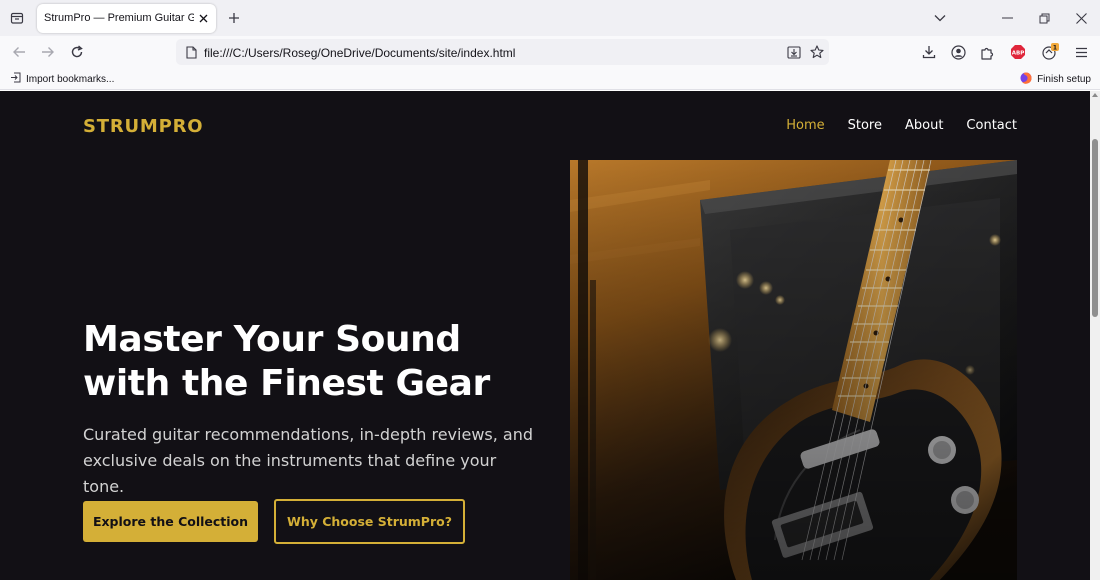  Describe the element at coordinates (1081, 18) in the screenshot. I see `close-window-icon` at that location.